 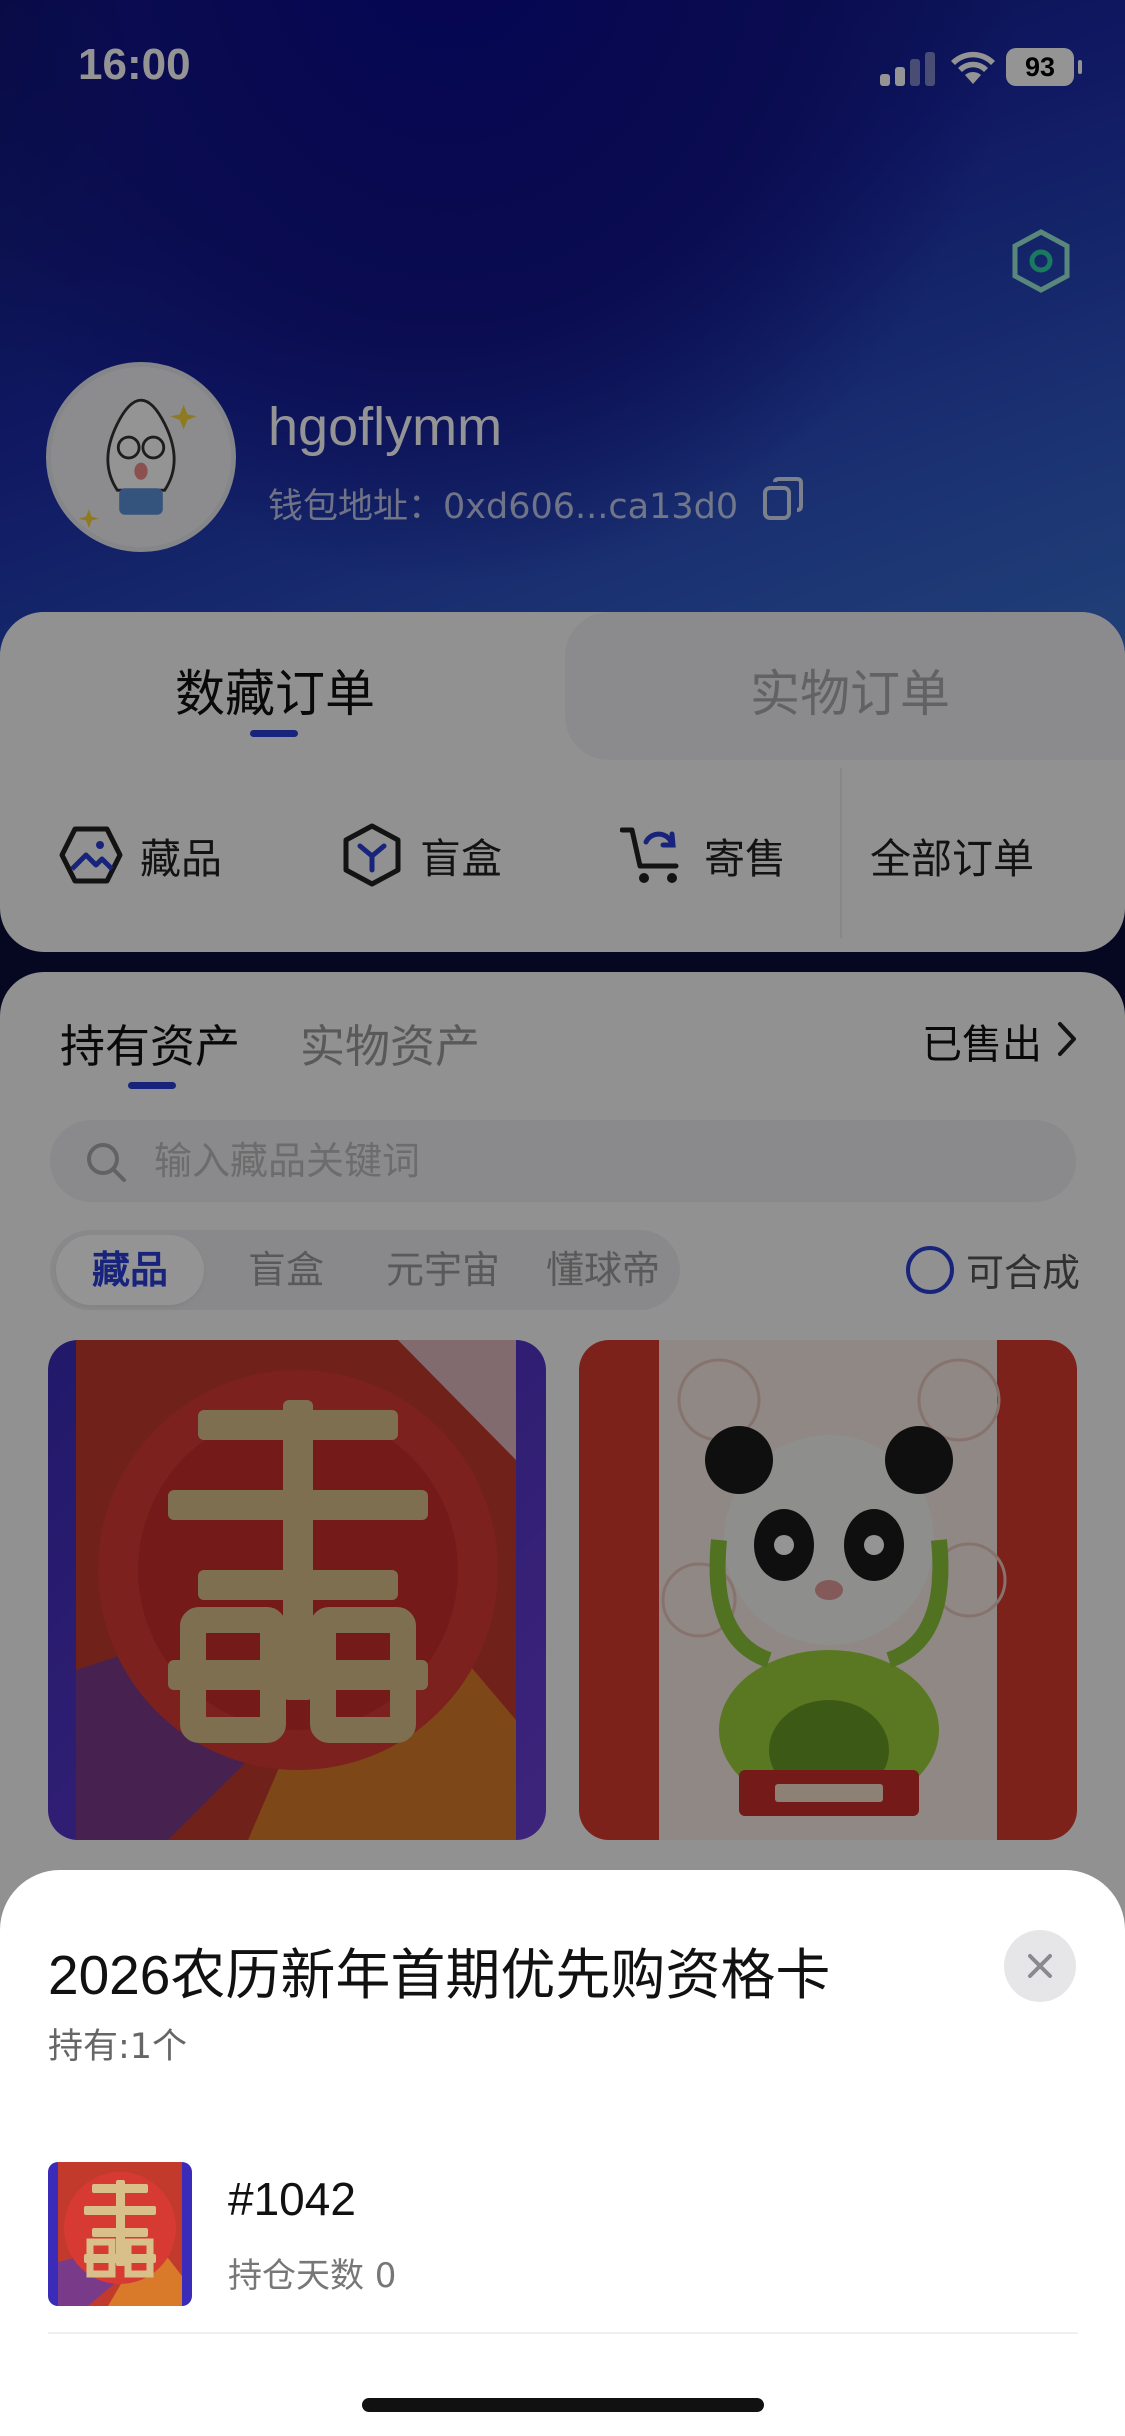 I want to click on sheet-title: 2026农历新年首期优先购资格卡, so click(x=439, y=1975).